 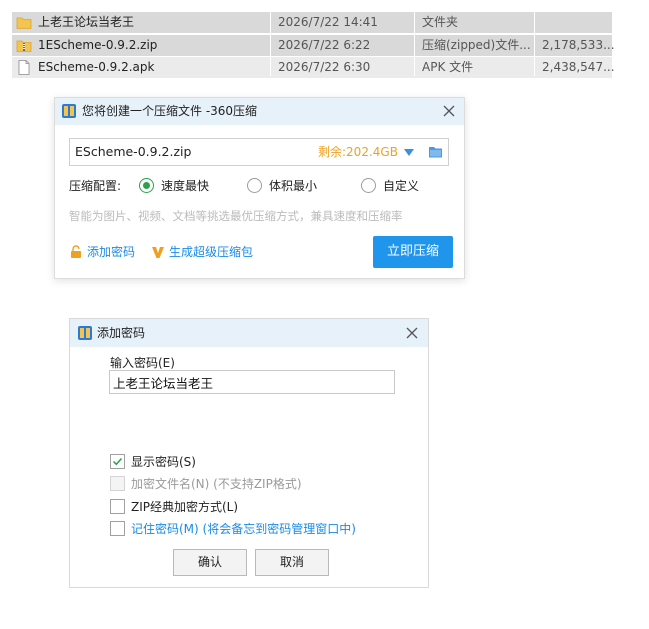 I want to click on compress-dialog-titlebar: 您将创建一个压缩文件 -360压缩, so click(x=259, y=111).